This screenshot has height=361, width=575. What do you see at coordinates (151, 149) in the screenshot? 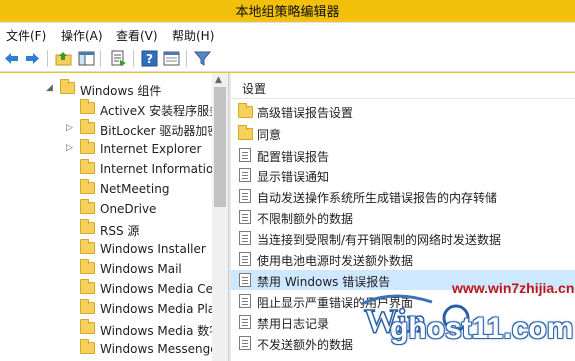
I see `tree-item-label: Internet Explorer` at bounding box center [151, 149].